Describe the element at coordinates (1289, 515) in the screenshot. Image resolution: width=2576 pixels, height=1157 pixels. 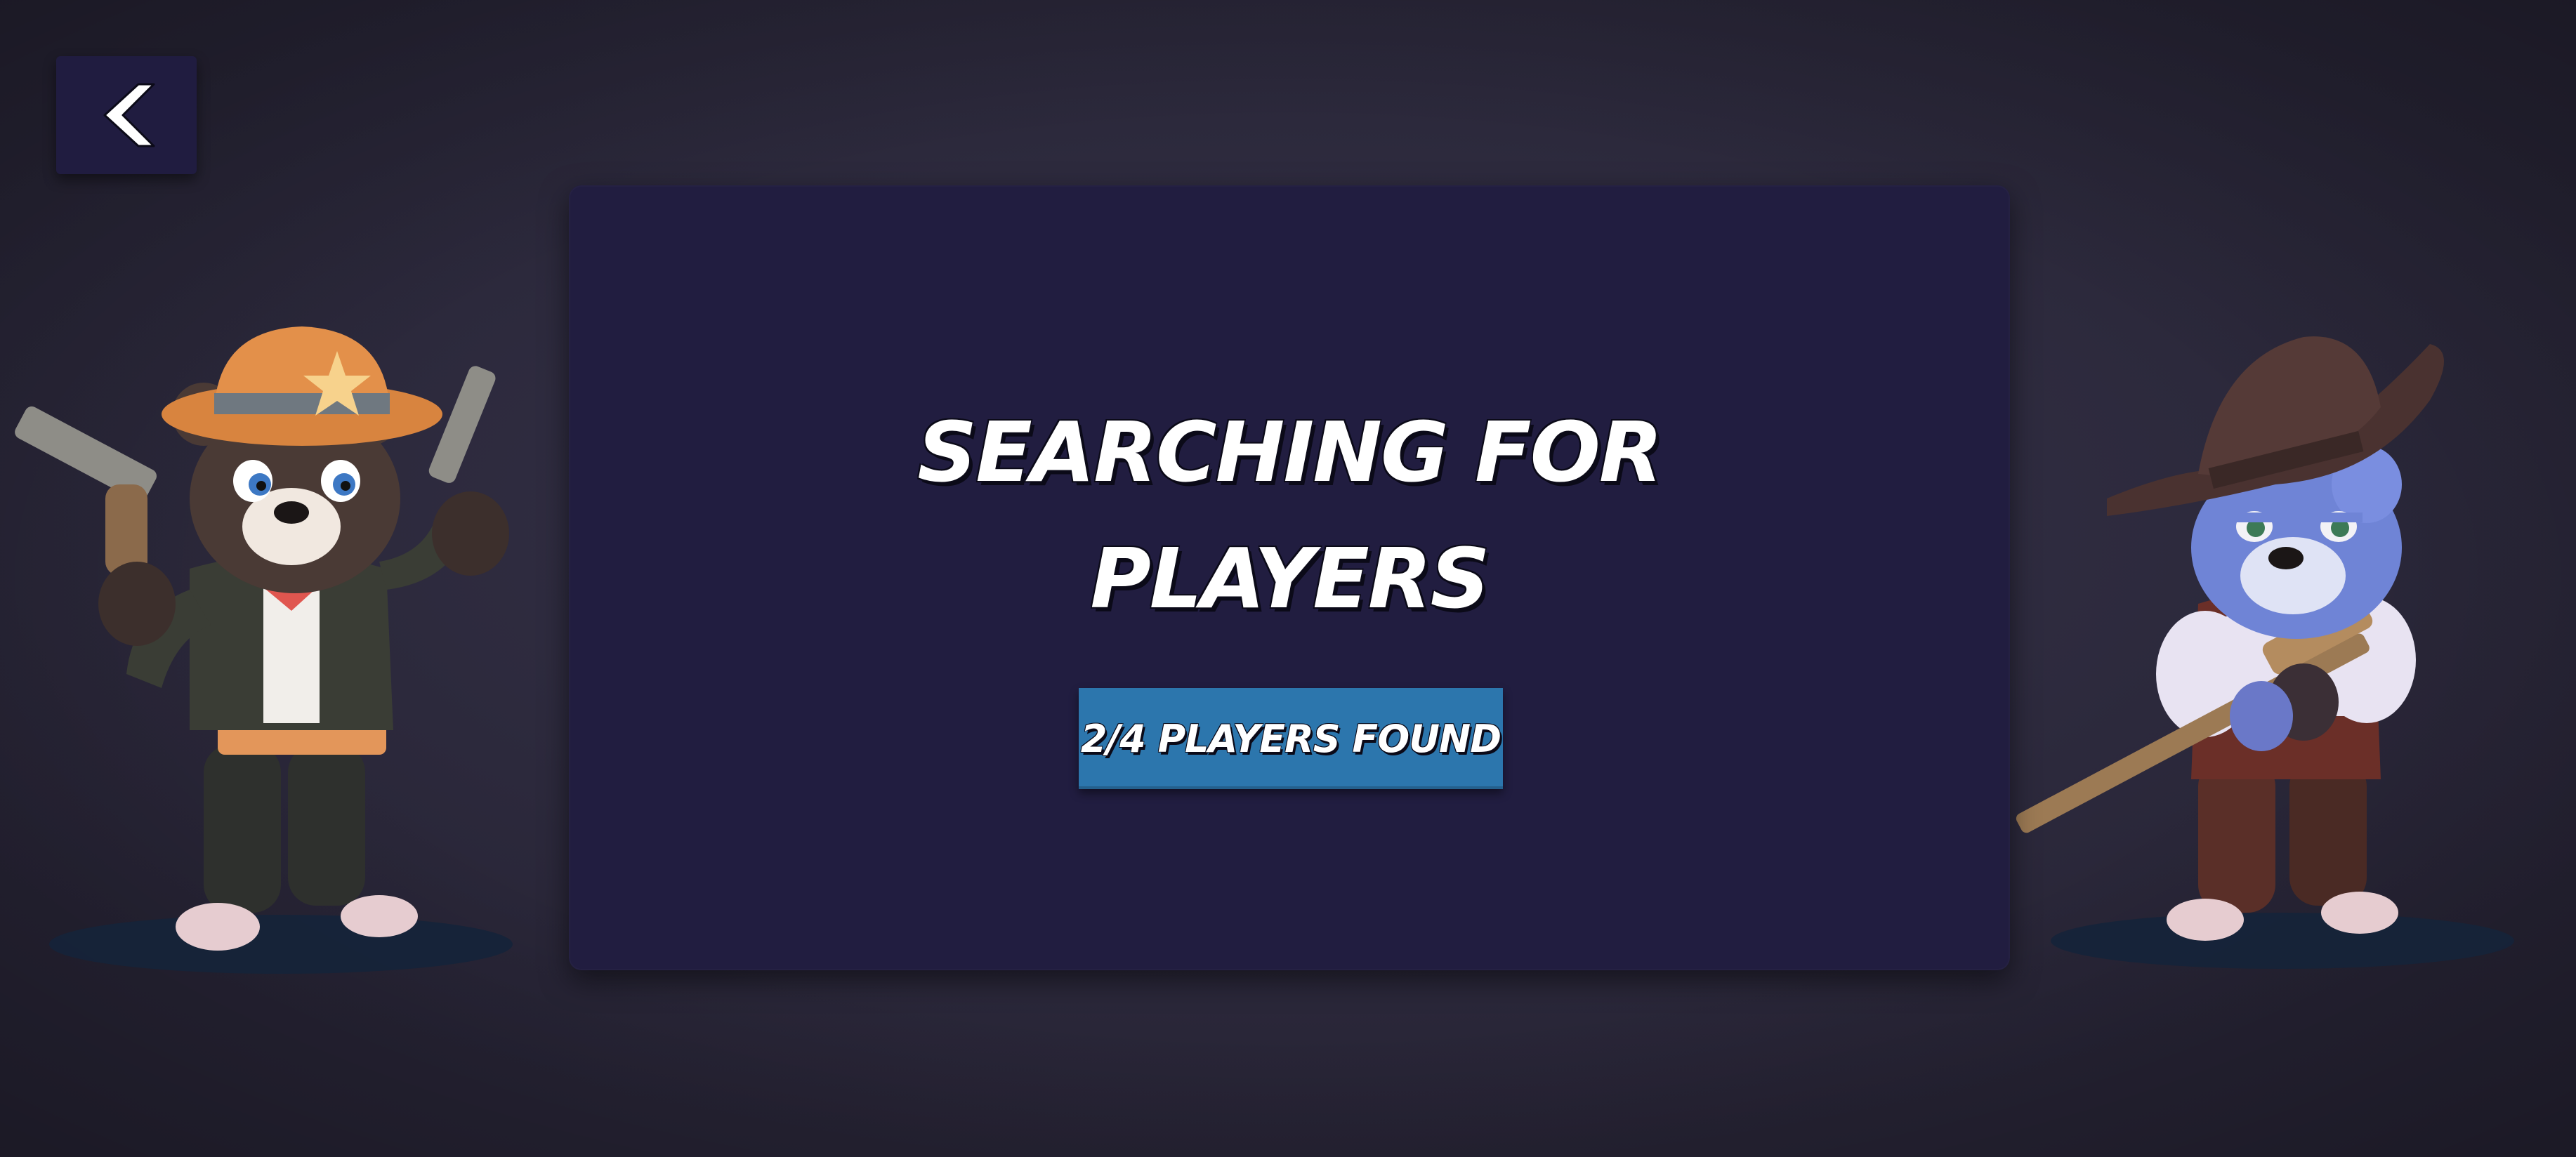
I see `searching-title: SEARCHING FOR PLAYERS` at that location.